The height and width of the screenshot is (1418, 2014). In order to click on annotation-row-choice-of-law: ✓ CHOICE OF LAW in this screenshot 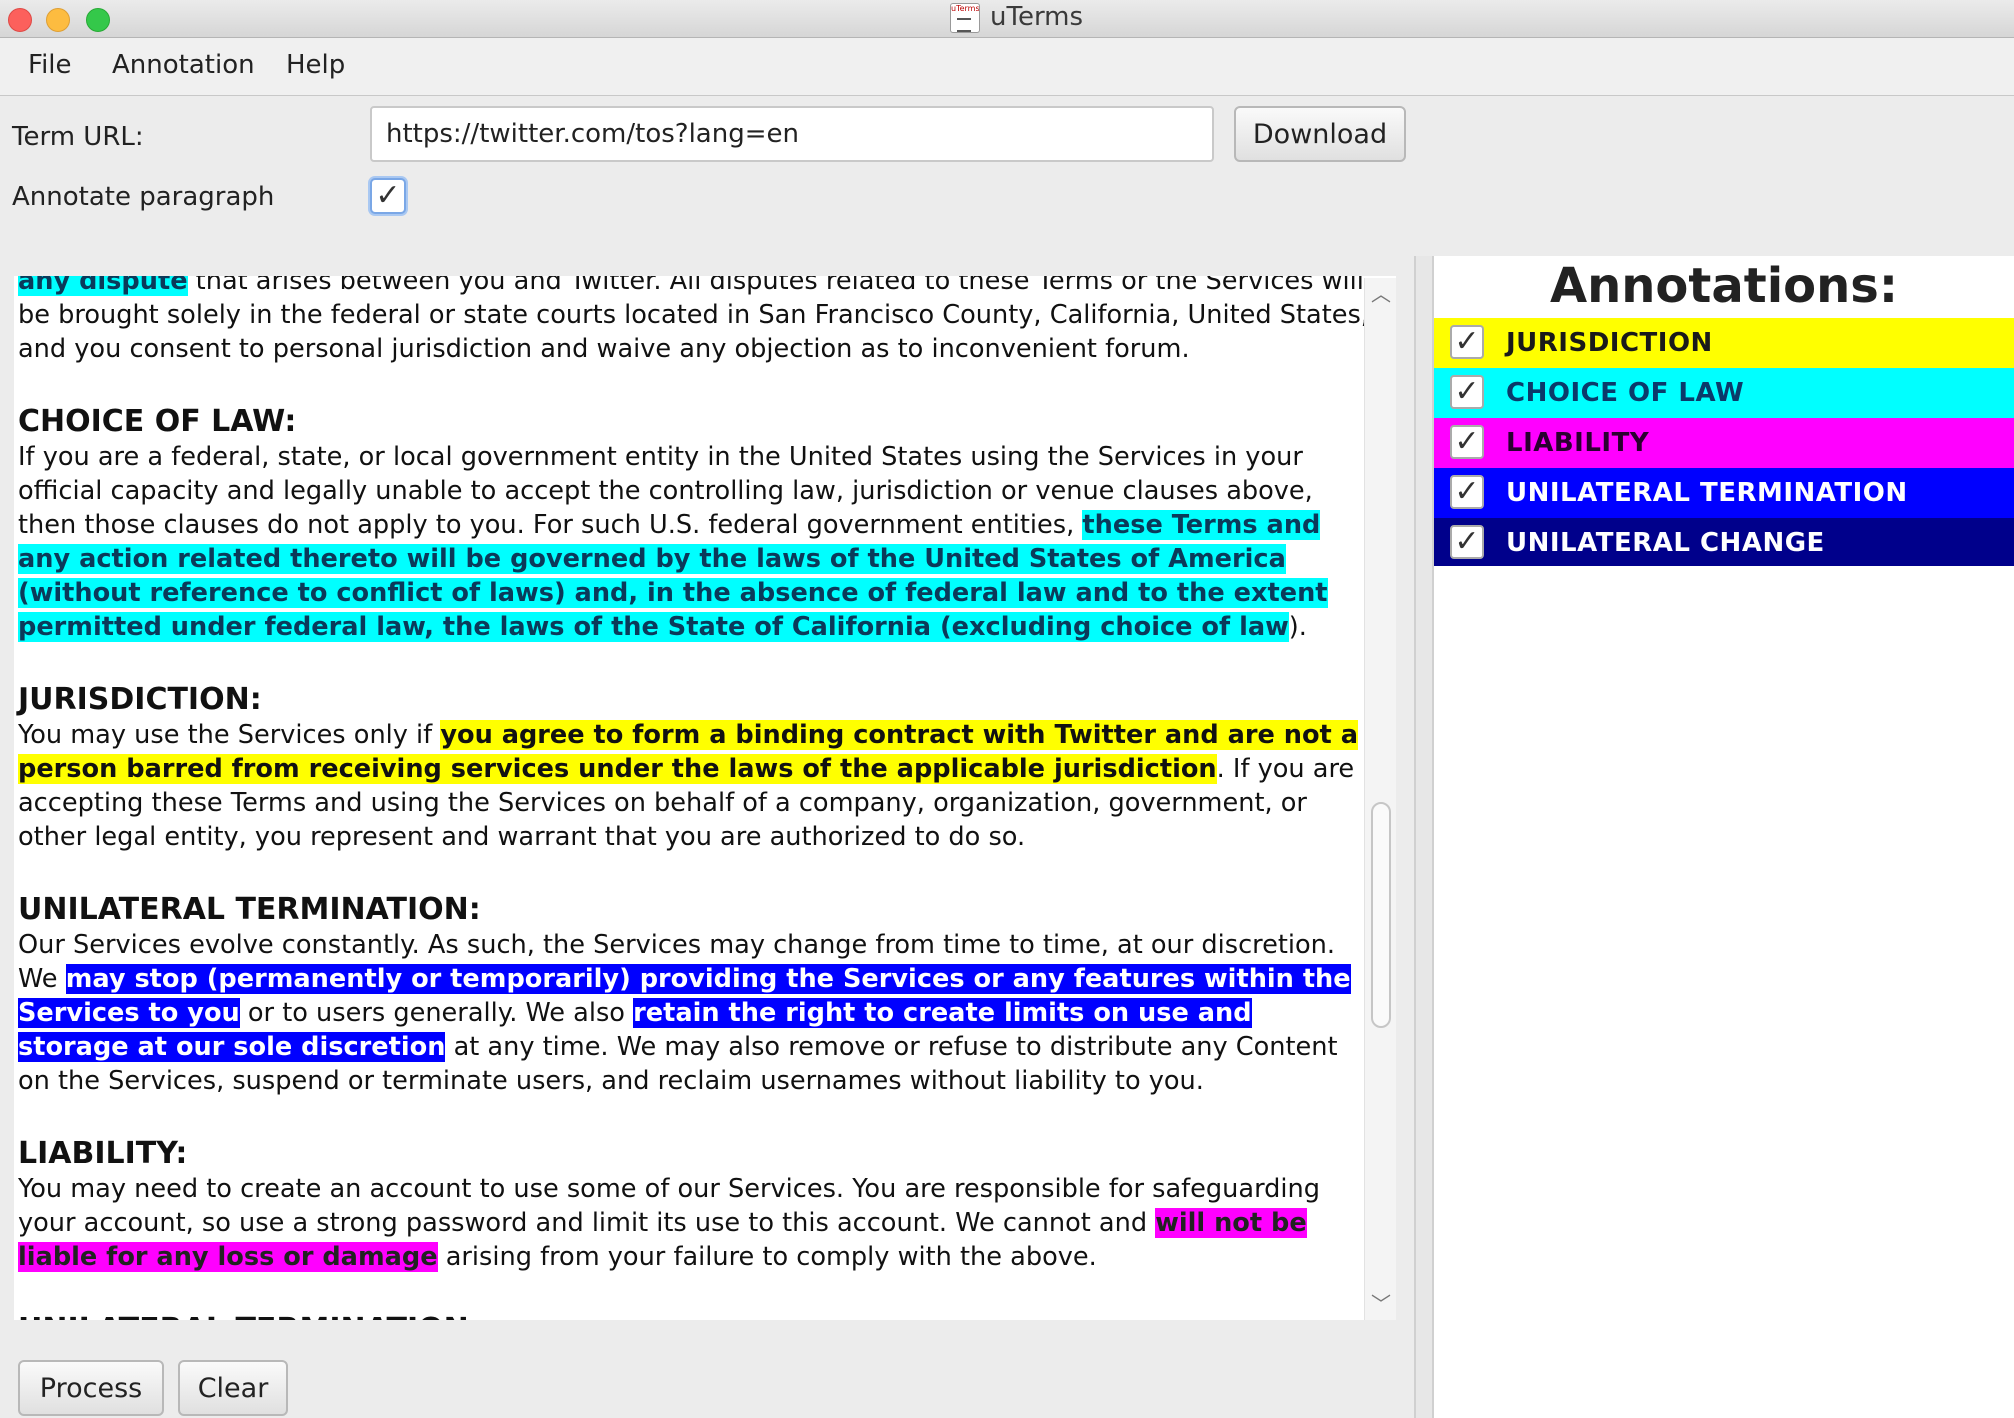, I will do `click(1724, 393)`.